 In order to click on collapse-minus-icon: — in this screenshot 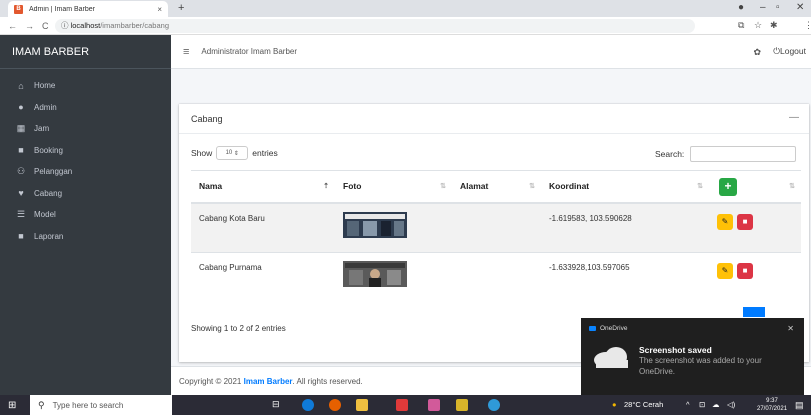, I will do `click(794, 117)`.